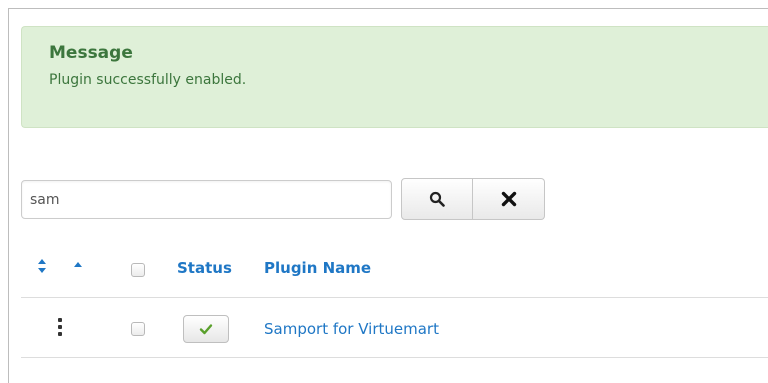  I want to click on row-checkbox, so click(138, 329).